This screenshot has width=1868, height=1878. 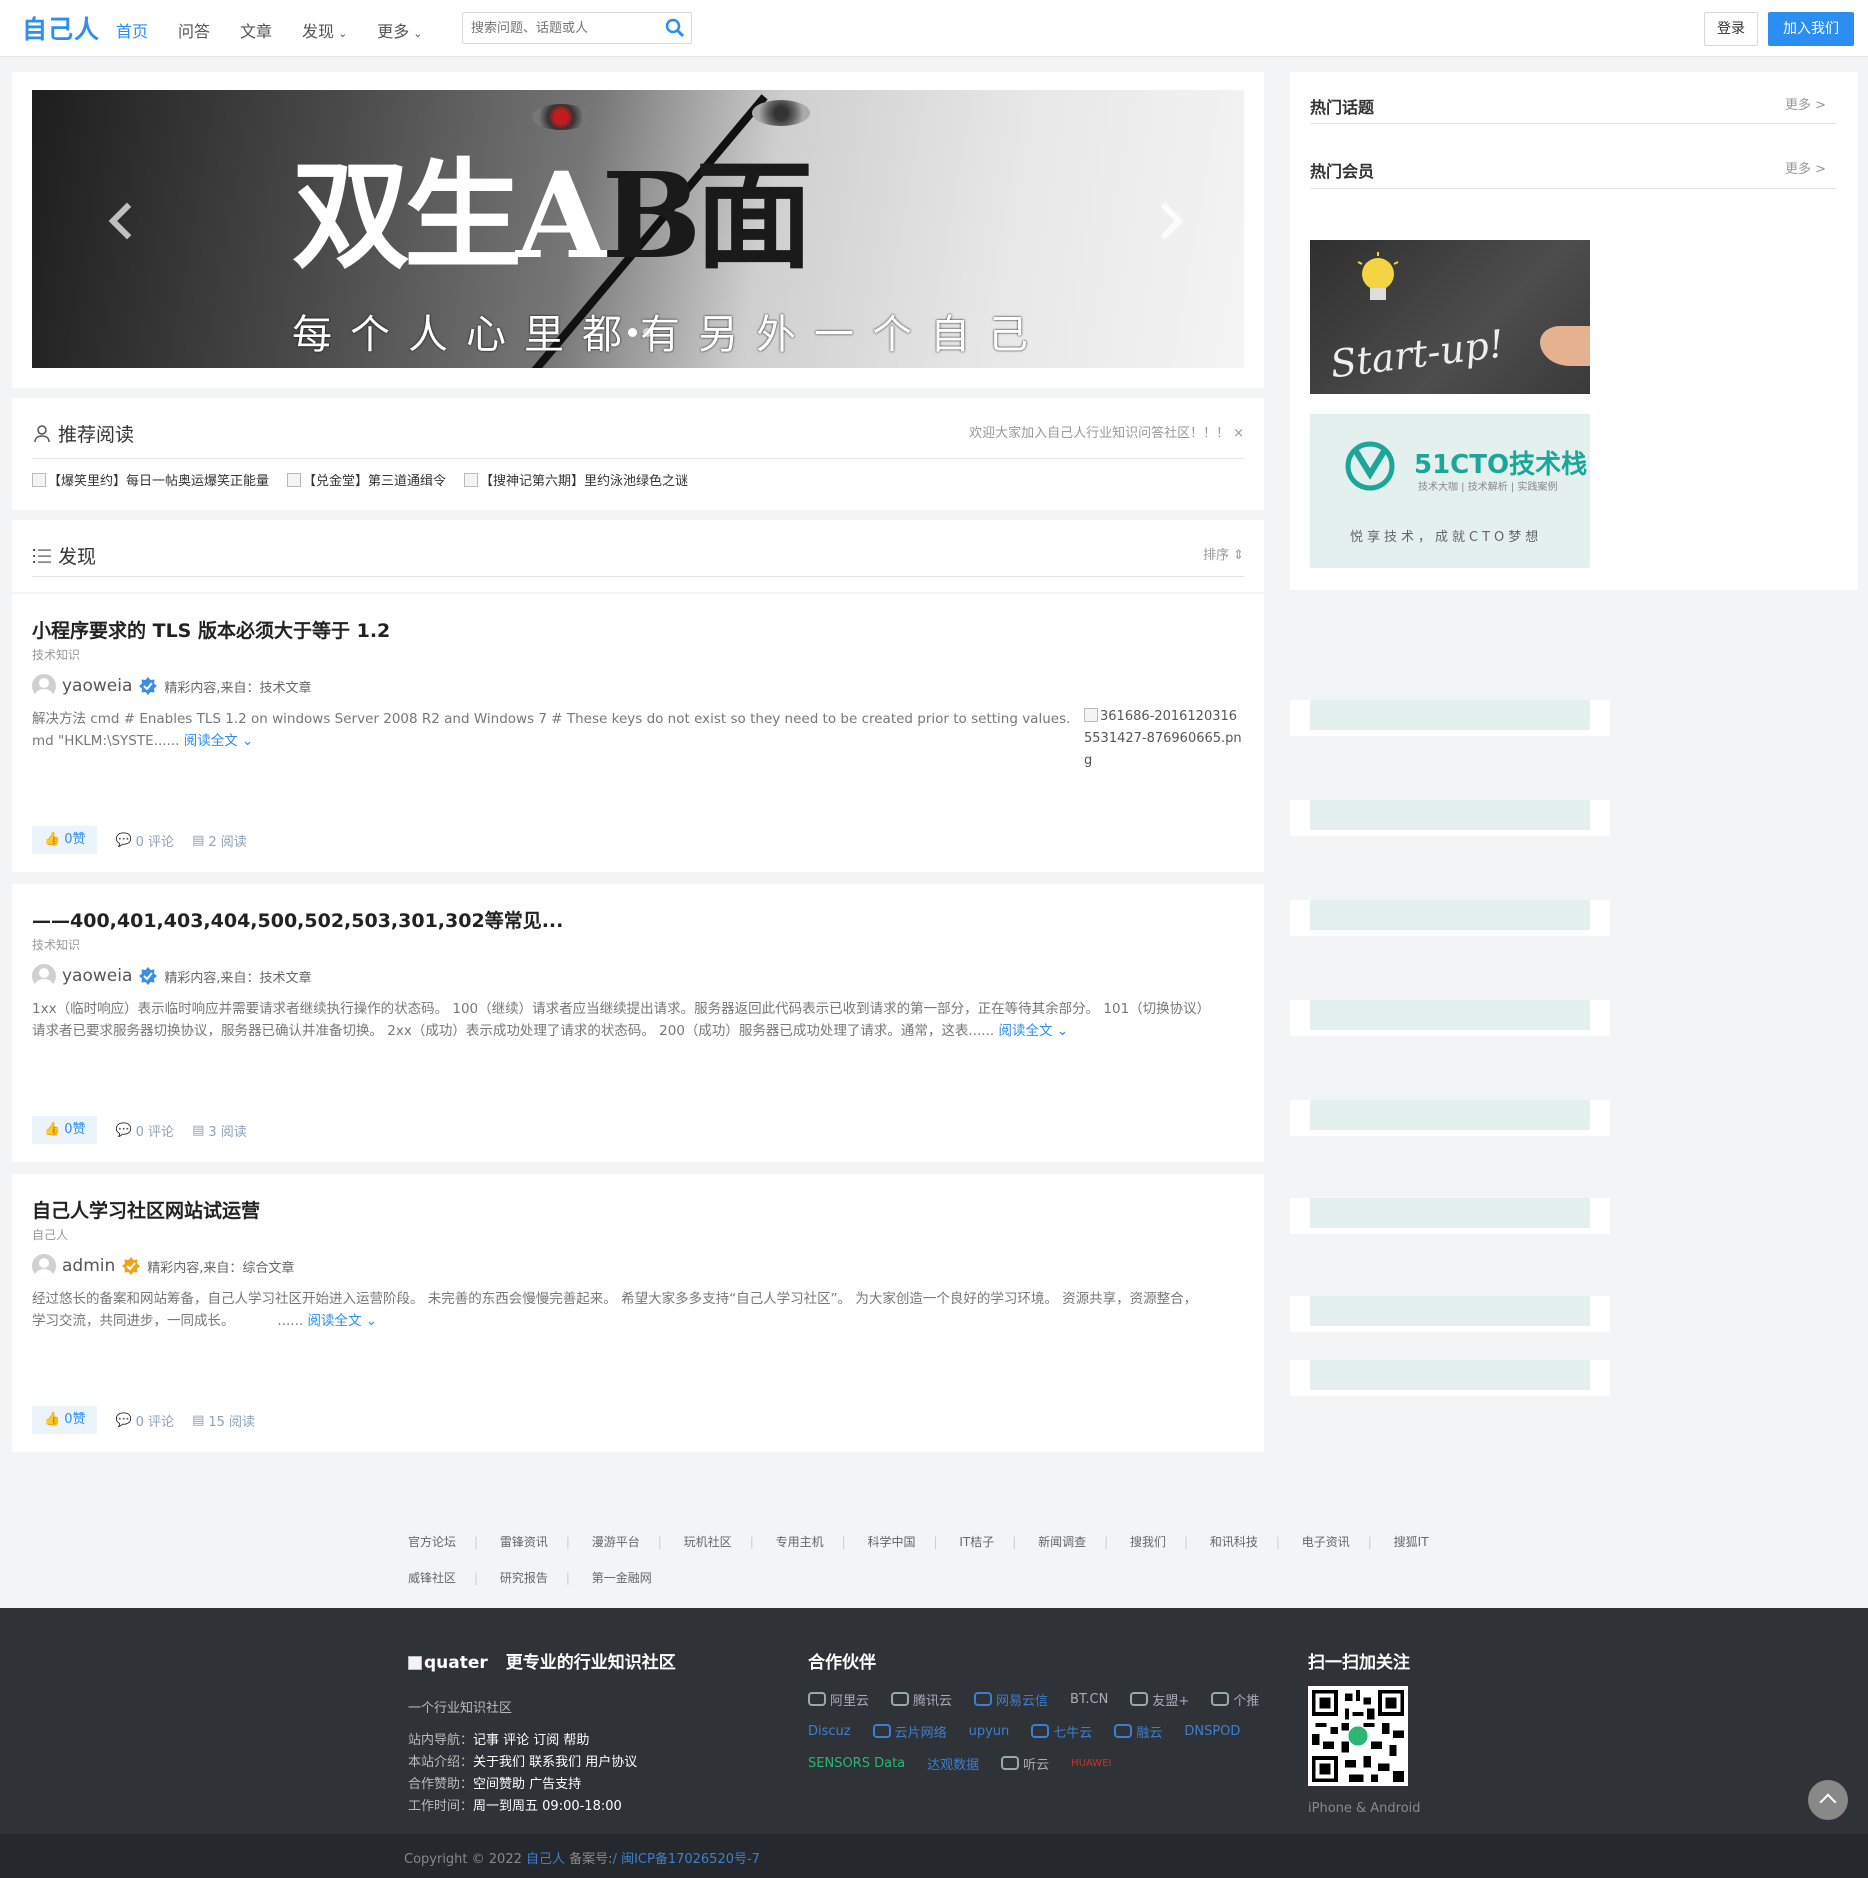 What do you see at coordinates (1805, 103) in the screenshot?
I see `hot-topics-more-link: 更多 >` at bounding box center [1805, 103].